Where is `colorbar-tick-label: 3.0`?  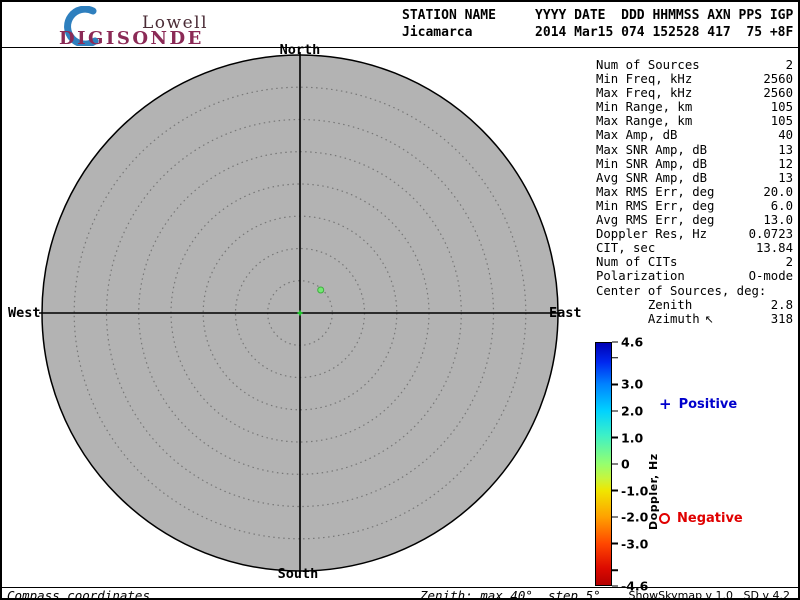
colorbar-tick-label: 3.0 is located at coordinates (632, 384).